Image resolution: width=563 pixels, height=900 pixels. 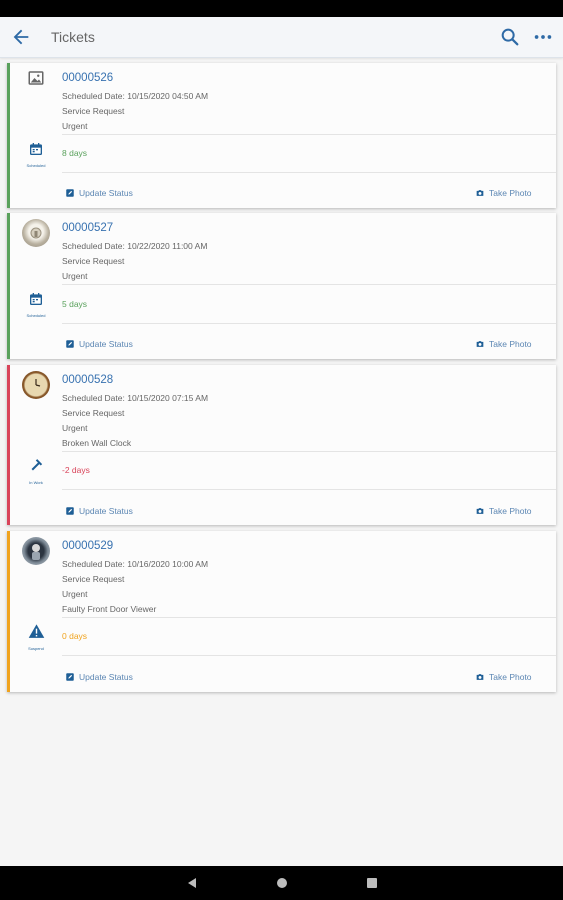 I want to click on days-remaining: 0 days, so click(x=75, y=636).